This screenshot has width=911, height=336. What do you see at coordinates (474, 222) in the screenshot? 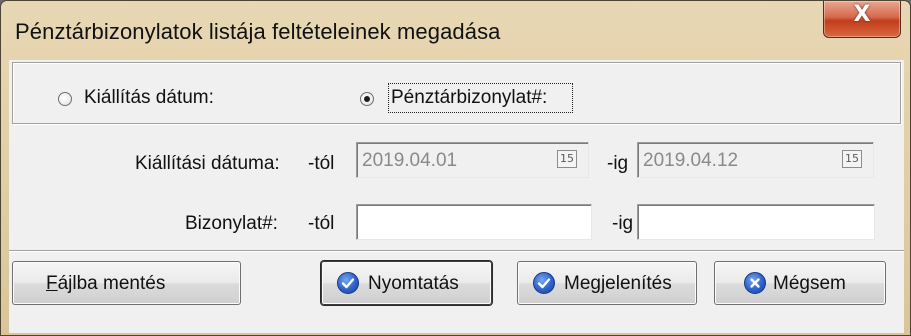
I see `doc-from-input` at bounding box center [474, 222].